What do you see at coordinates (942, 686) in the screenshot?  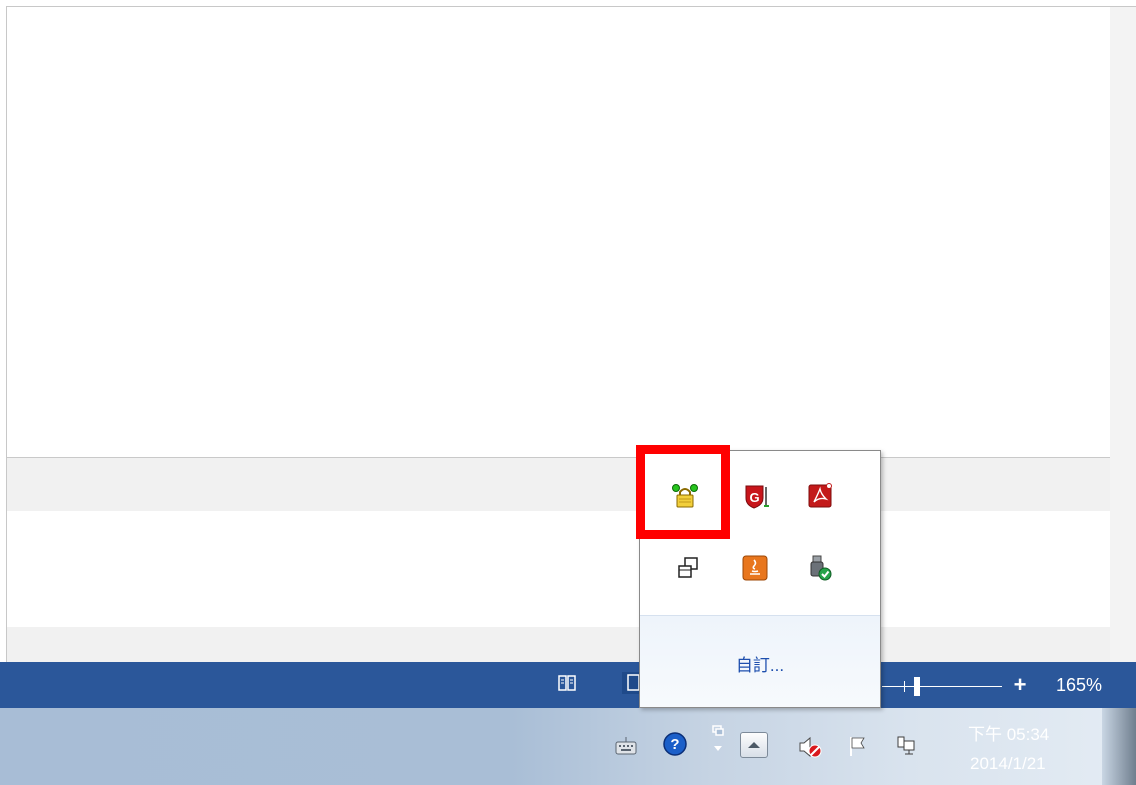 I see `zoom-slider-track` at bounding box center [942, 686].